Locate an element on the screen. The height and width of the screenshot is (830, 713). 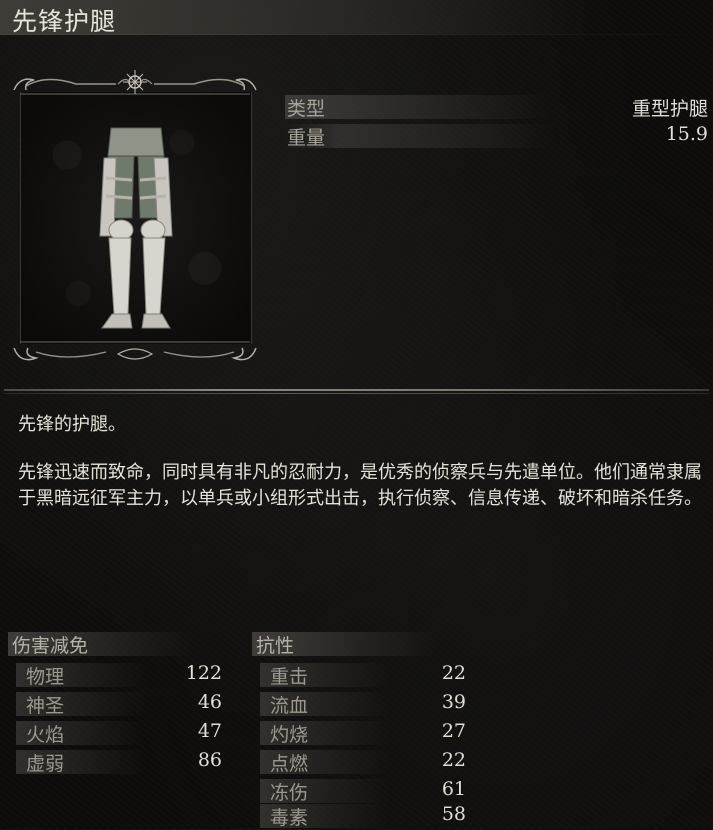
stat-row: 虚弱 86 is located at coordinates (115, 760).